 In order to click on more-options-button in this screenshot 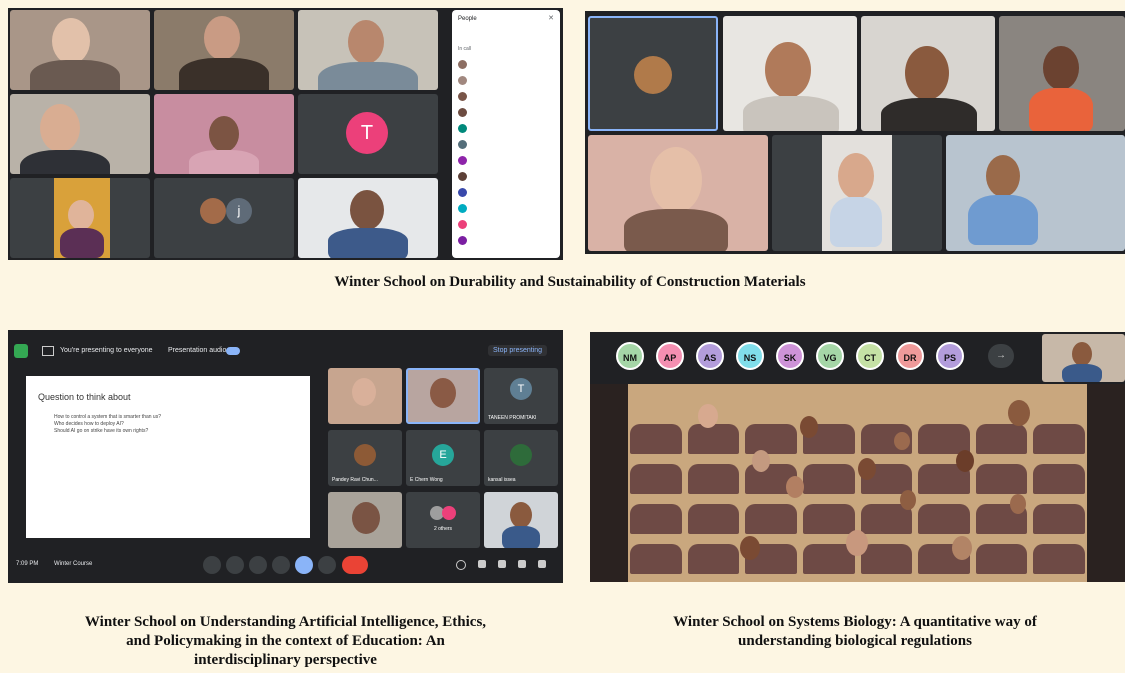, I will do `click(327, 565)`.